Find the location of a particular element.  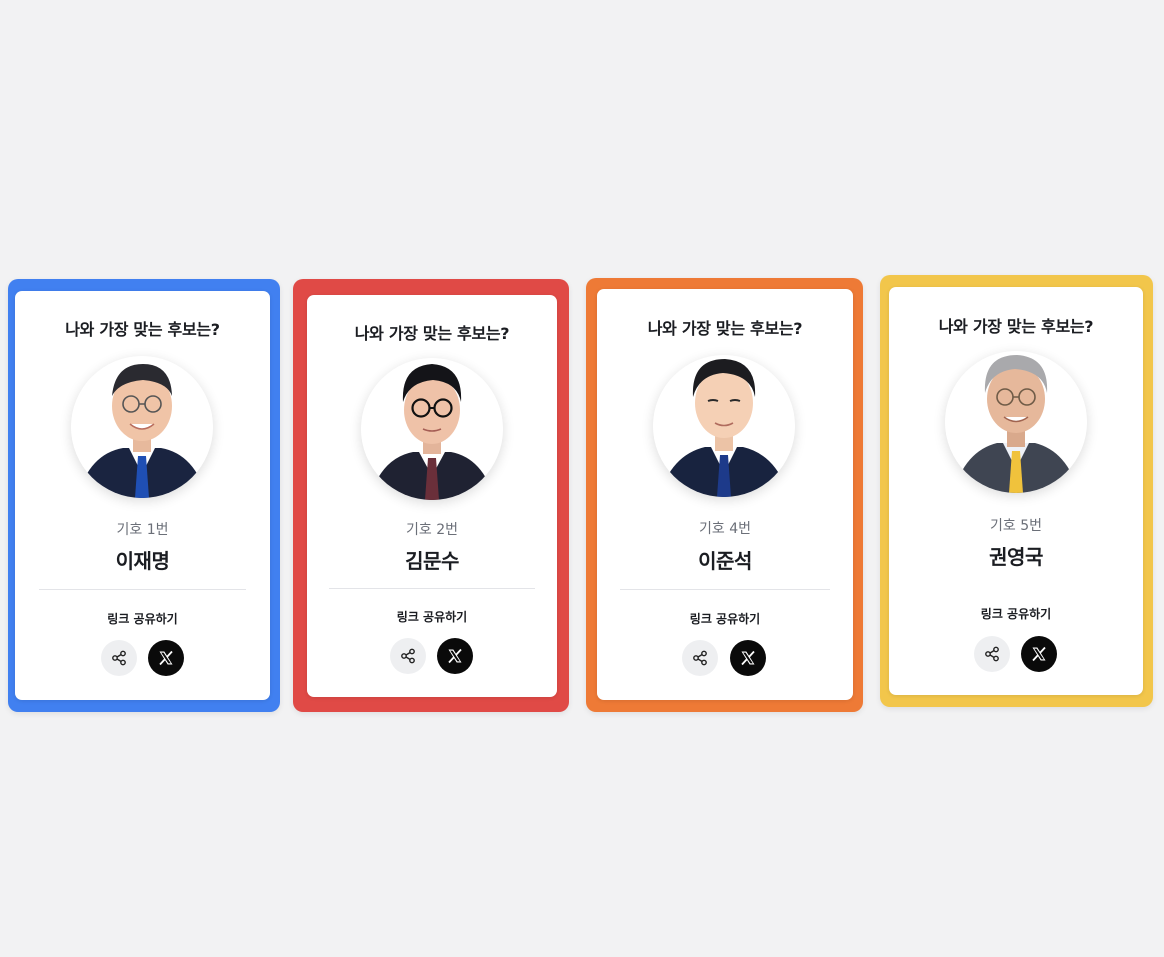

candidate-name: 김문수 is located at coordinates (432, 561).